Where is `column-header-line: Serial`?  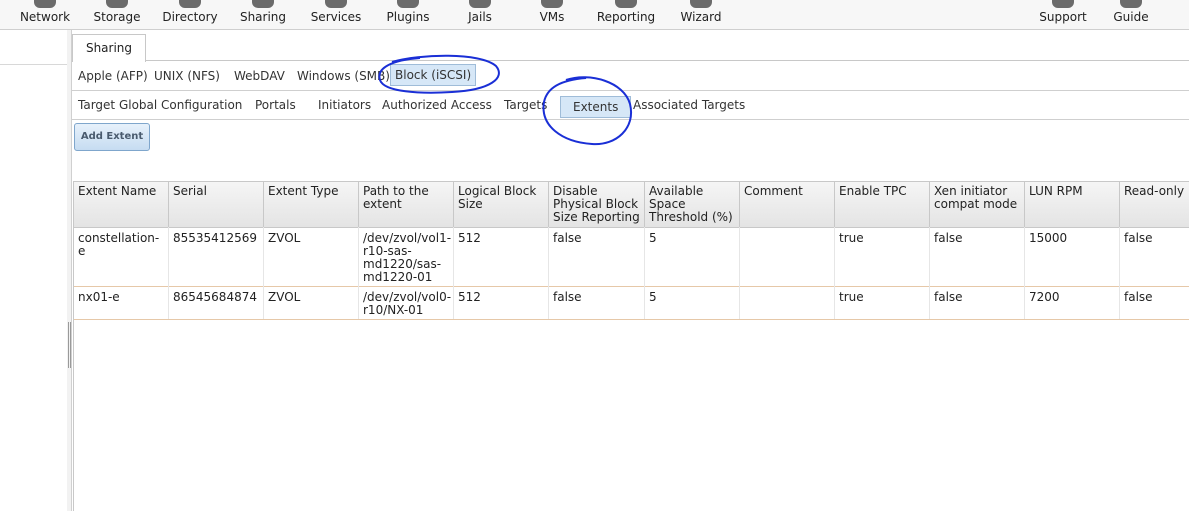
column-header-line: Serial is located at coordinates (190, 191).